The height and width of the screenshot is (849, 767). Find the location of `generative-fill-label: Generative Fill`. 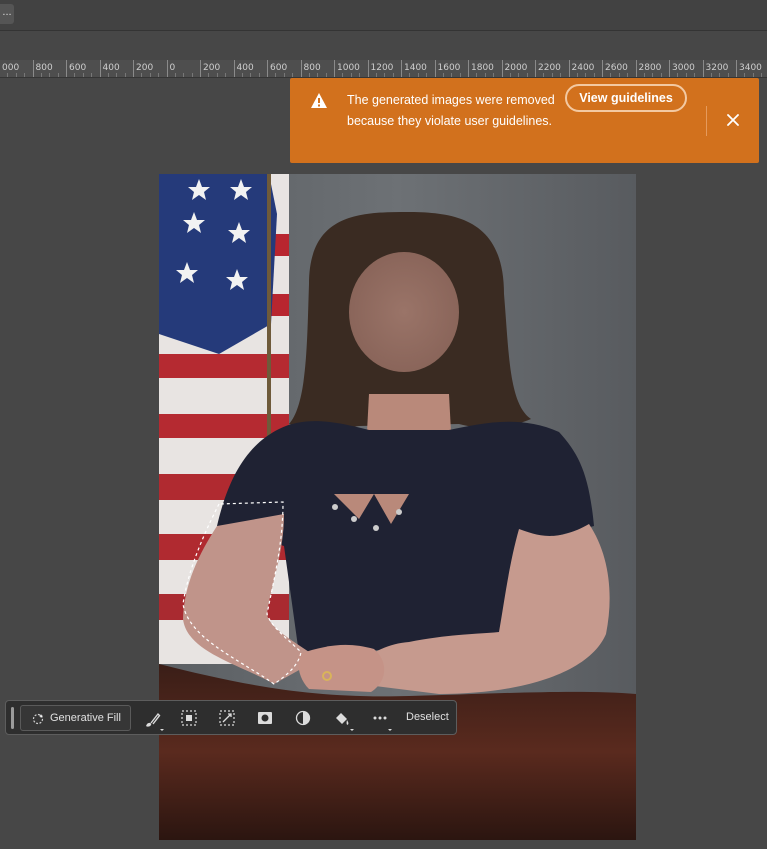

generative-fill-label: Generative Fill is located at coordinates (85, 718).